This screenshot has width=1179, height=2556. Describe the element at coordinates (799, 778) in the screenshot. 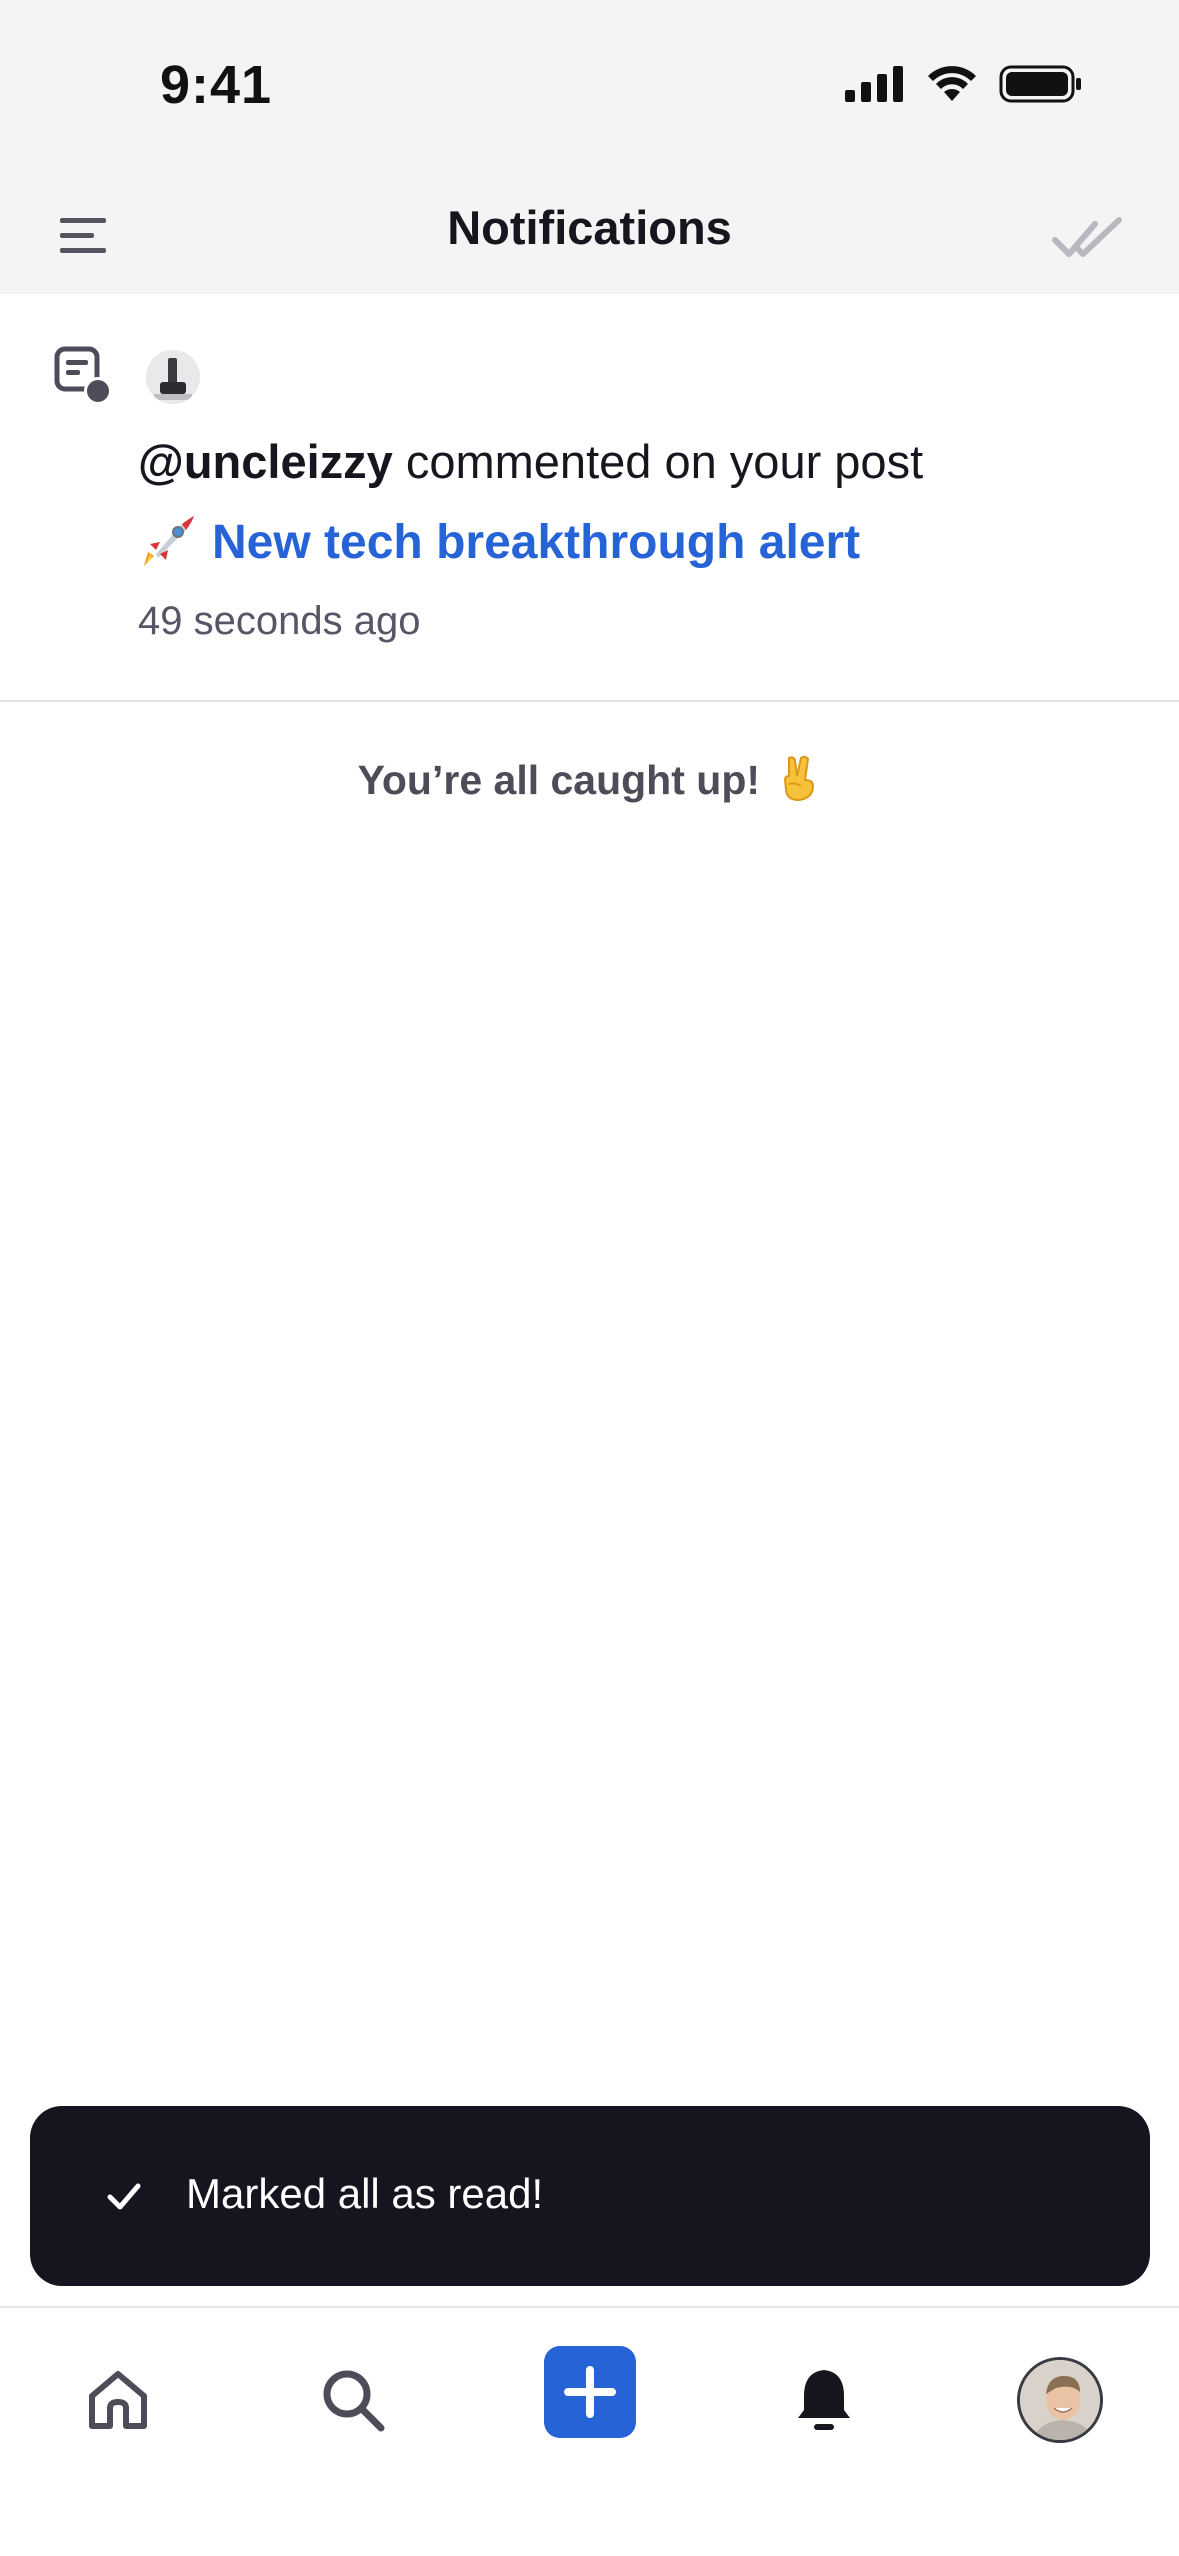

I see `victory-hand-emoji` at that location.